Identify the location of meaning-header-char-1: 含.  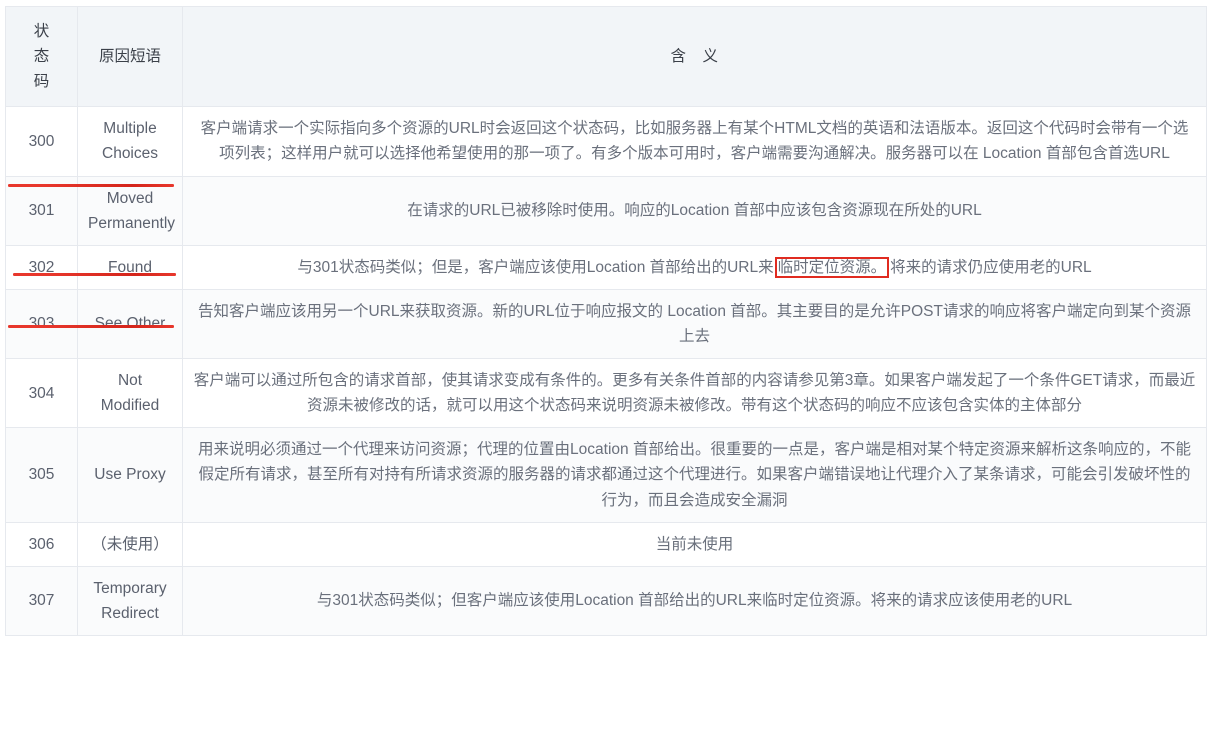
(678, 57).